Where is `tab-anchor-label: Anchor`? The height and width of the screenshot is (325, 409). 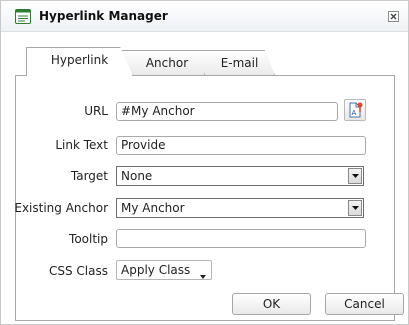
tab-anchor-label: Anchor is located at coordinates (167, 63).